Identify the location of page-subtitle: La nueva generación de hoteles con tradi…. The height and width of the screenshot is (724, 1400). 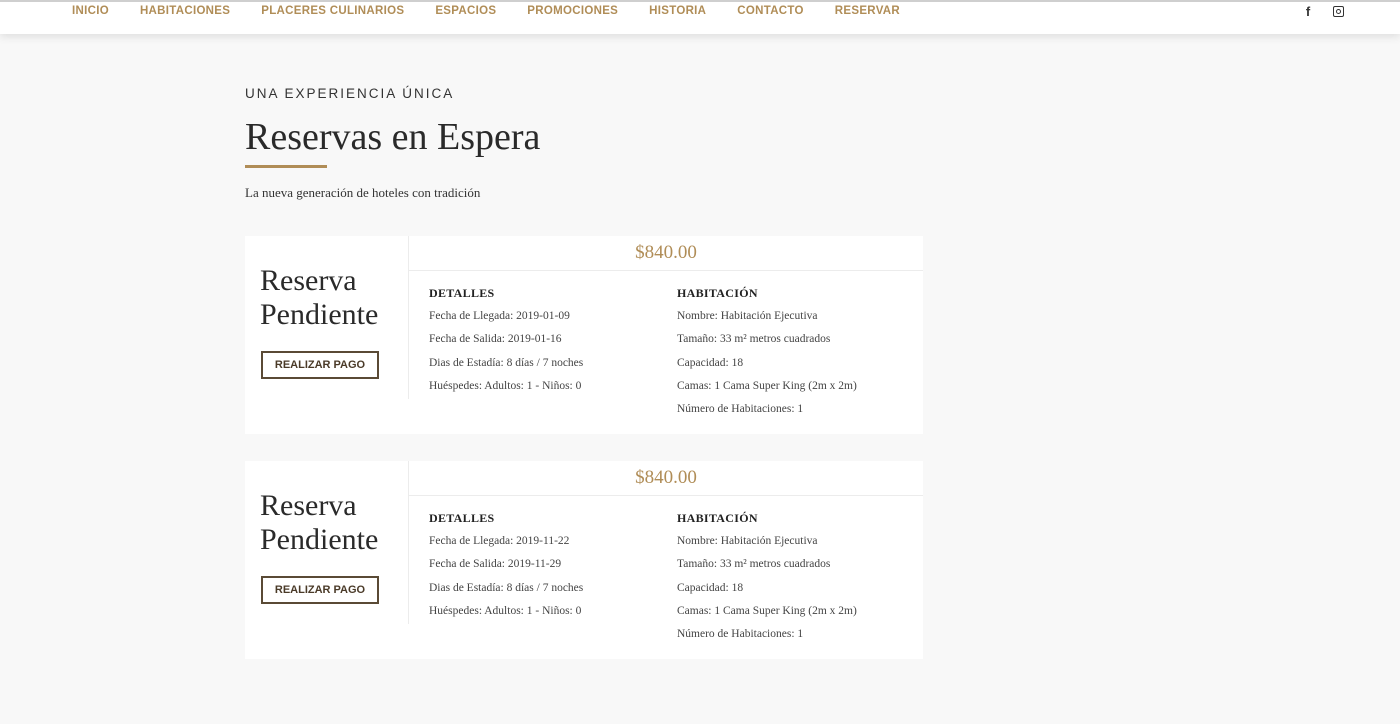
(363, 192).